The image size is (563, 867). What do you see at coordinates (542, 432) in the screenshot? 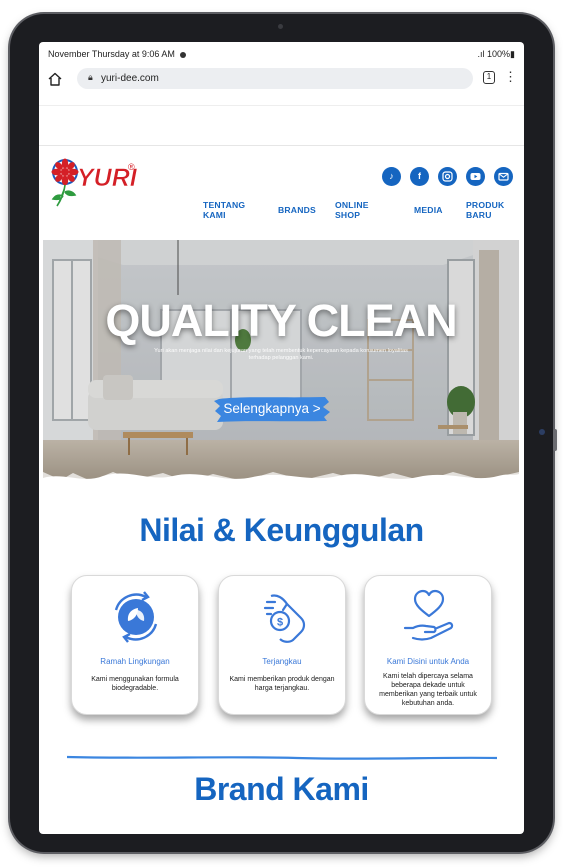
I see `sensor-dot` at bounding box center [542, 432].